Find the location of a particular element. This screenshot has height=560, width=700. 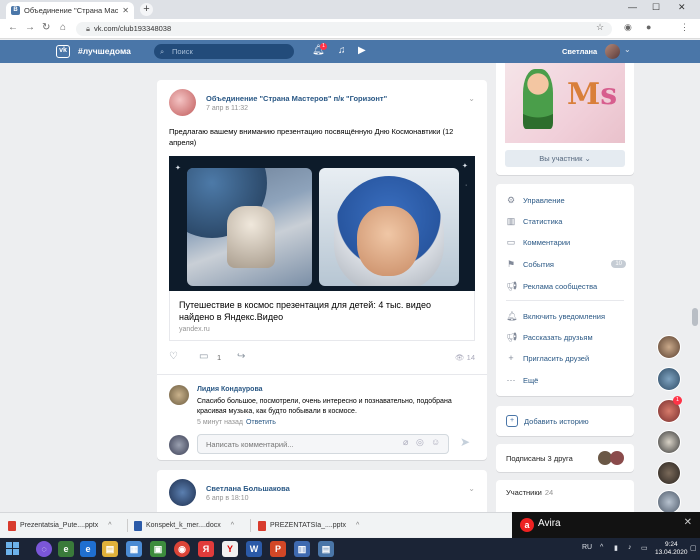

header-username: Светлана is located at coordinates (579, 51).